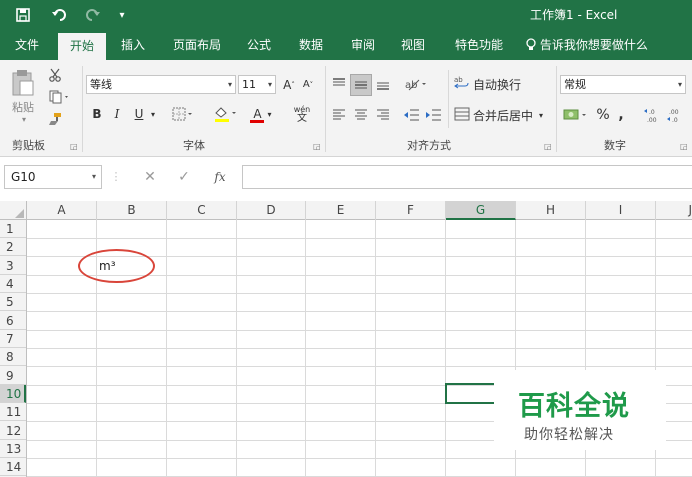 This screenshot has height=477, width=692. I want to click on row-header-13: 13, so click(13, 449).